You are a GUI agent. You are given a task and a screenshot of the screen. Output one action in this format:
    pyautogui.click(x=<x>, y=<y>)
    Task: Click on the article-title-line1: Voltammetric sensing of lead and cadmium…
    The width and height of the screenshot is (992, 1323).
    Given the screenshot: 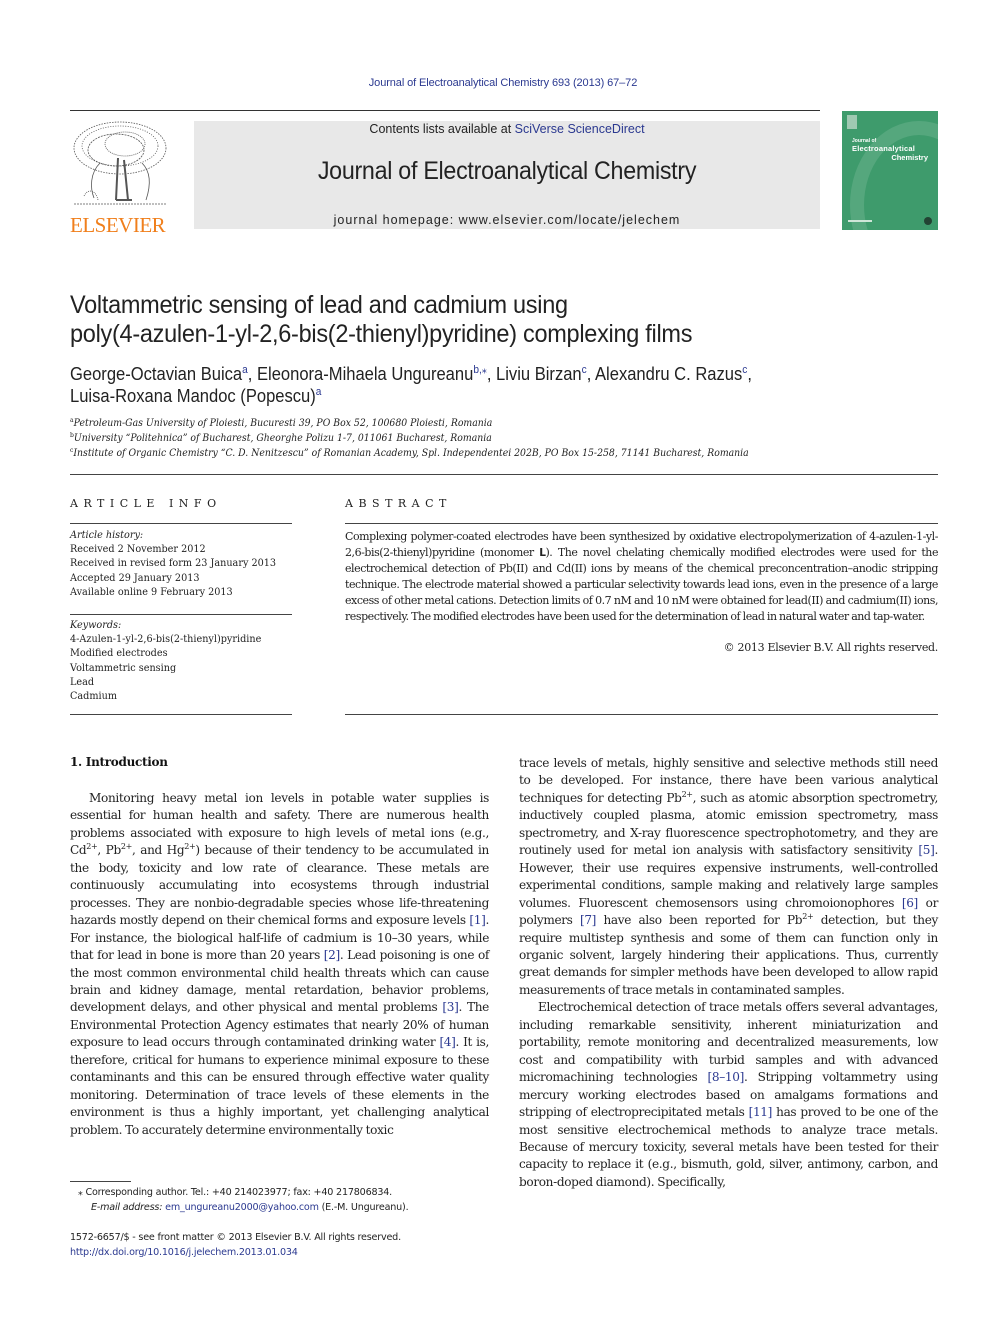 What is the action you would take?
    pyautogui.click(x=319, y=305)
    